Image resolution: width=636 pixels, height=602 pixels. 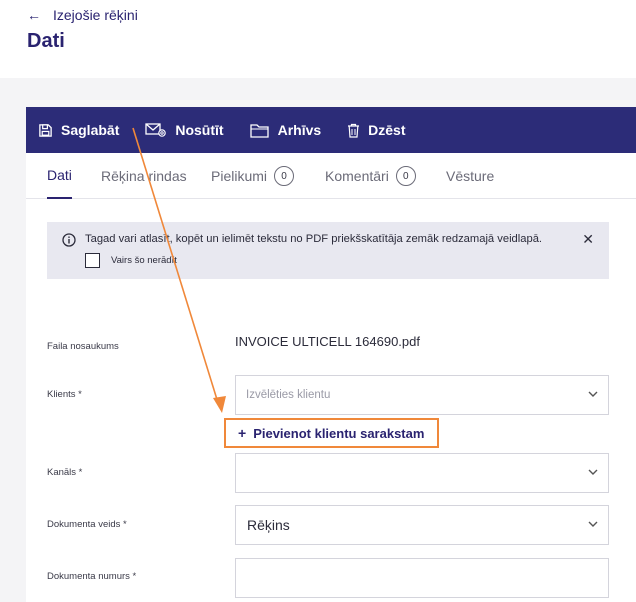 I want to click on doc-number-input, so click(x=422, y=578).